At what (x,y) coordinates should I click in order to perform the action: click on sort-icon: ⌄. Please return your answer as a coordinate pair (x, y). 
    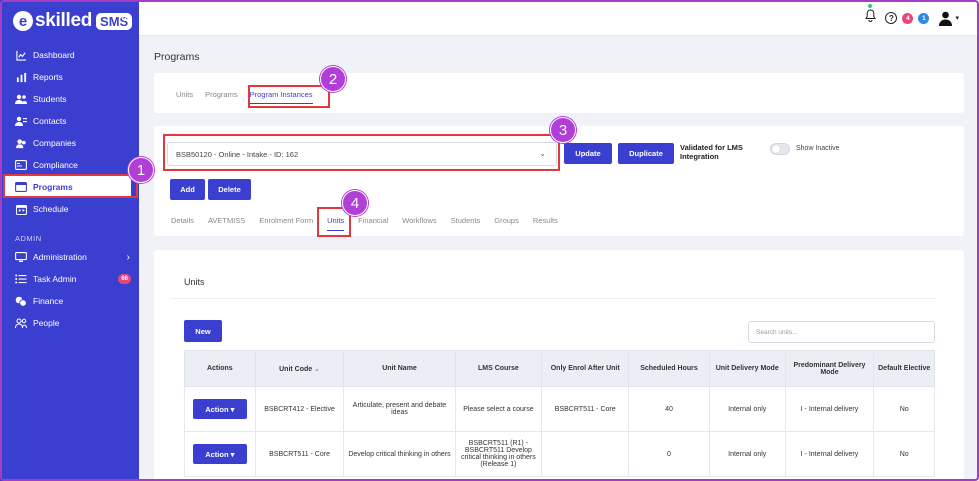
    Looking at the image, I should click on (317, 369).